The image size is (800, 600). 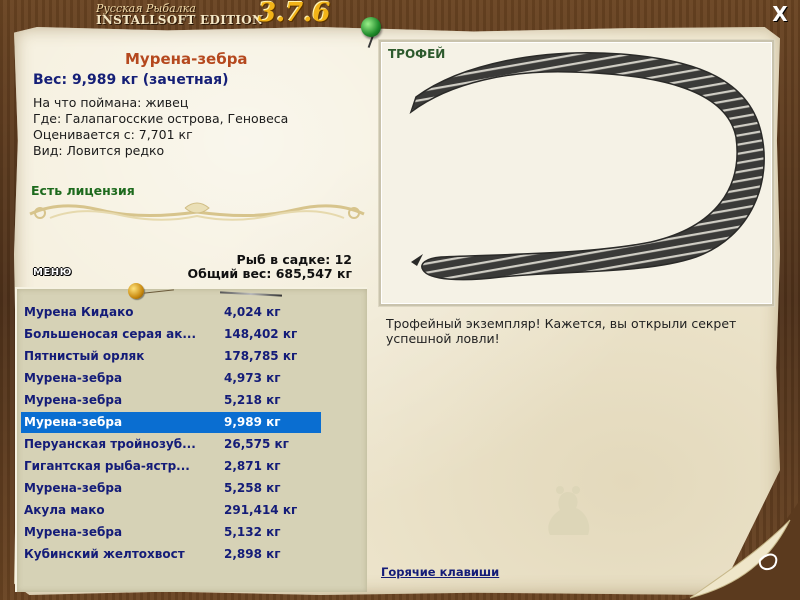 What do you see at coordinates (261, 510) in the screenshot?
I see `catch-weight: 291,414 кг` at bounding box center [261, 510].